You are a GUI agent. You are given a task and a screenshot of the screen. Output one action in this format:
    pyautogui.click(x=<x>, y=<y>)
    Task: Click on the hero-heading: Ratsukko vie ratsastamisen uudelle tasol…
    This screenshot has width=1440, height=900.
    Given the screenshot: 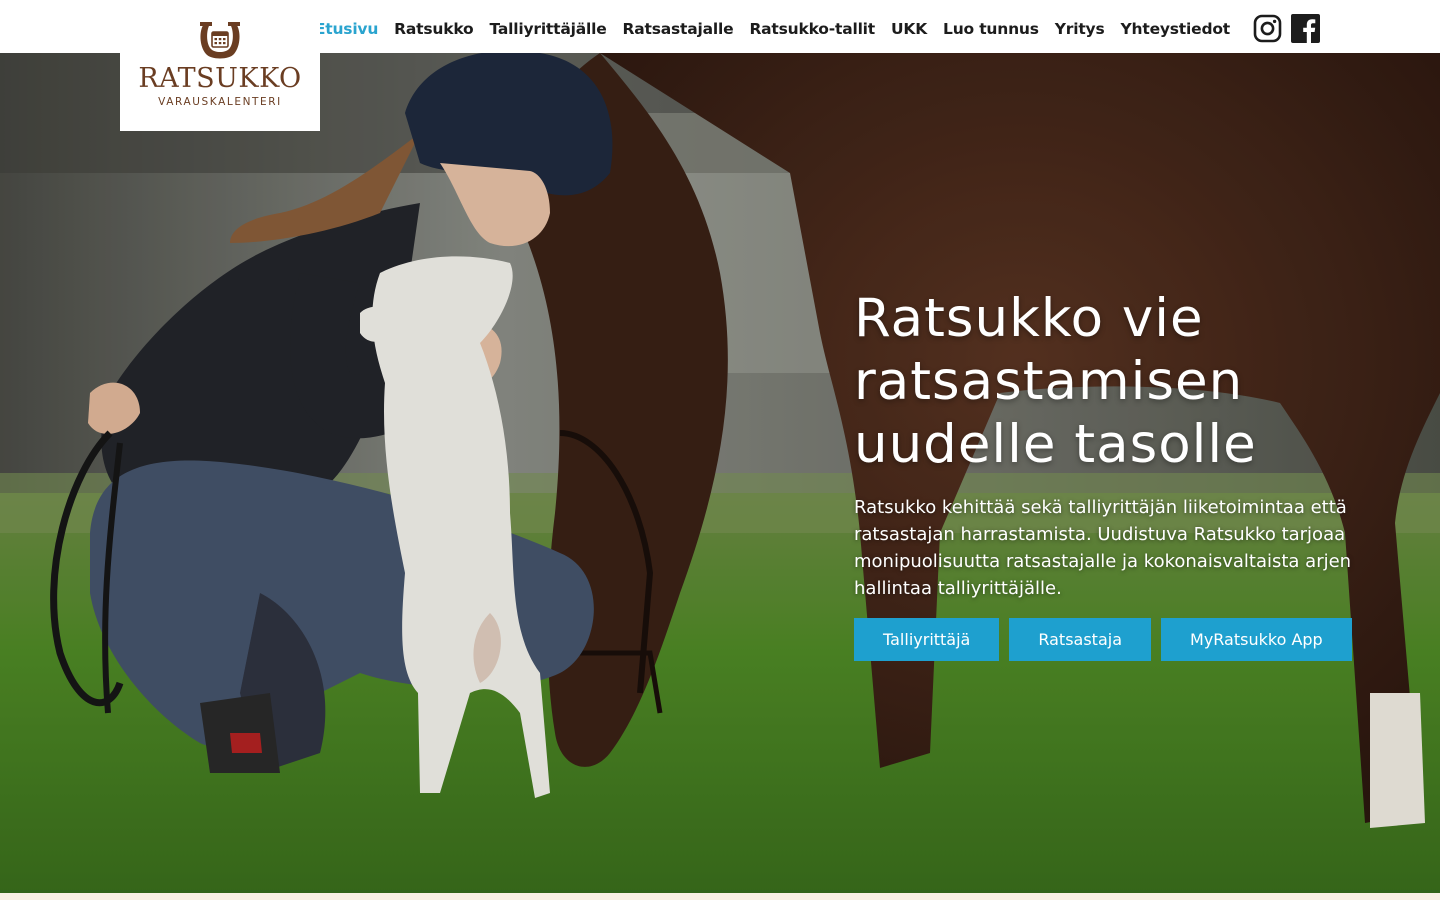 What is the action you would take?
    pyautogui.click(x=1114, y=381)
    